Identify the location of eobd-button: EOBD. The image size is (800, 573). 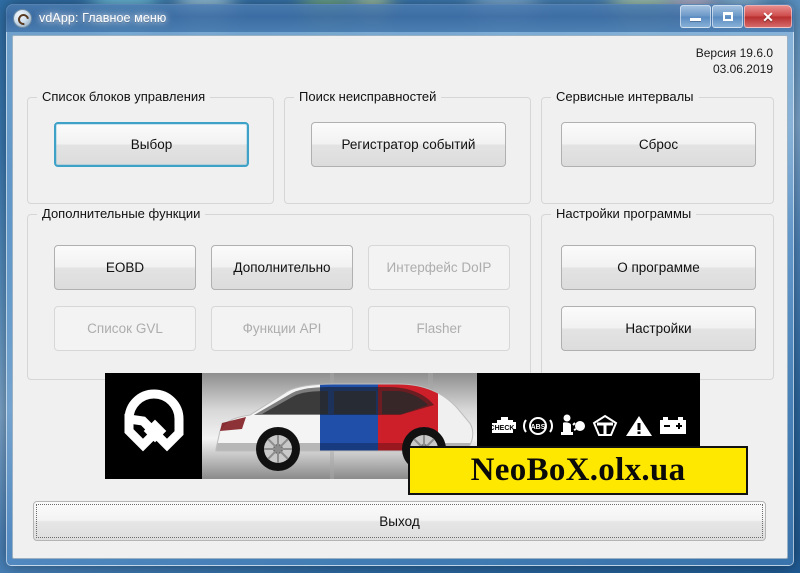
(125, 267).